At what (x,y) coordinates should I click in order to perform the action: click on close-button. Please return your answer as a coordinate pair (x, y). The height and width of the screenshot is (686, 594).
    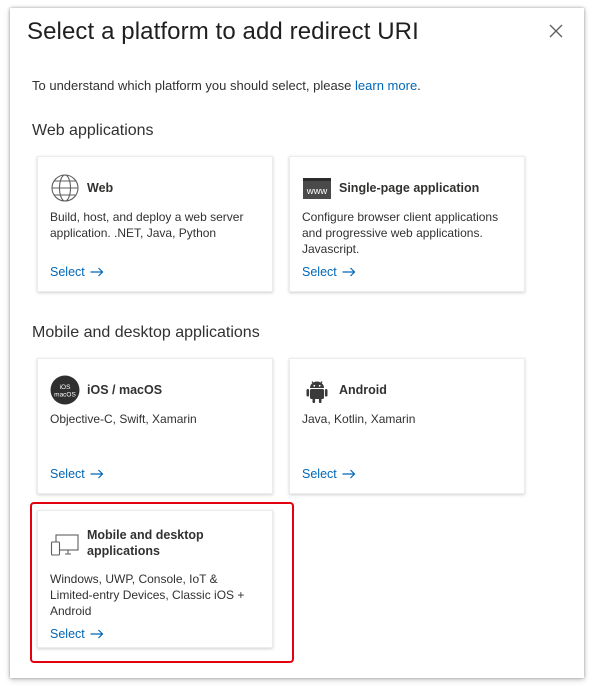
    Looking at the image, I should click on (556, 31).